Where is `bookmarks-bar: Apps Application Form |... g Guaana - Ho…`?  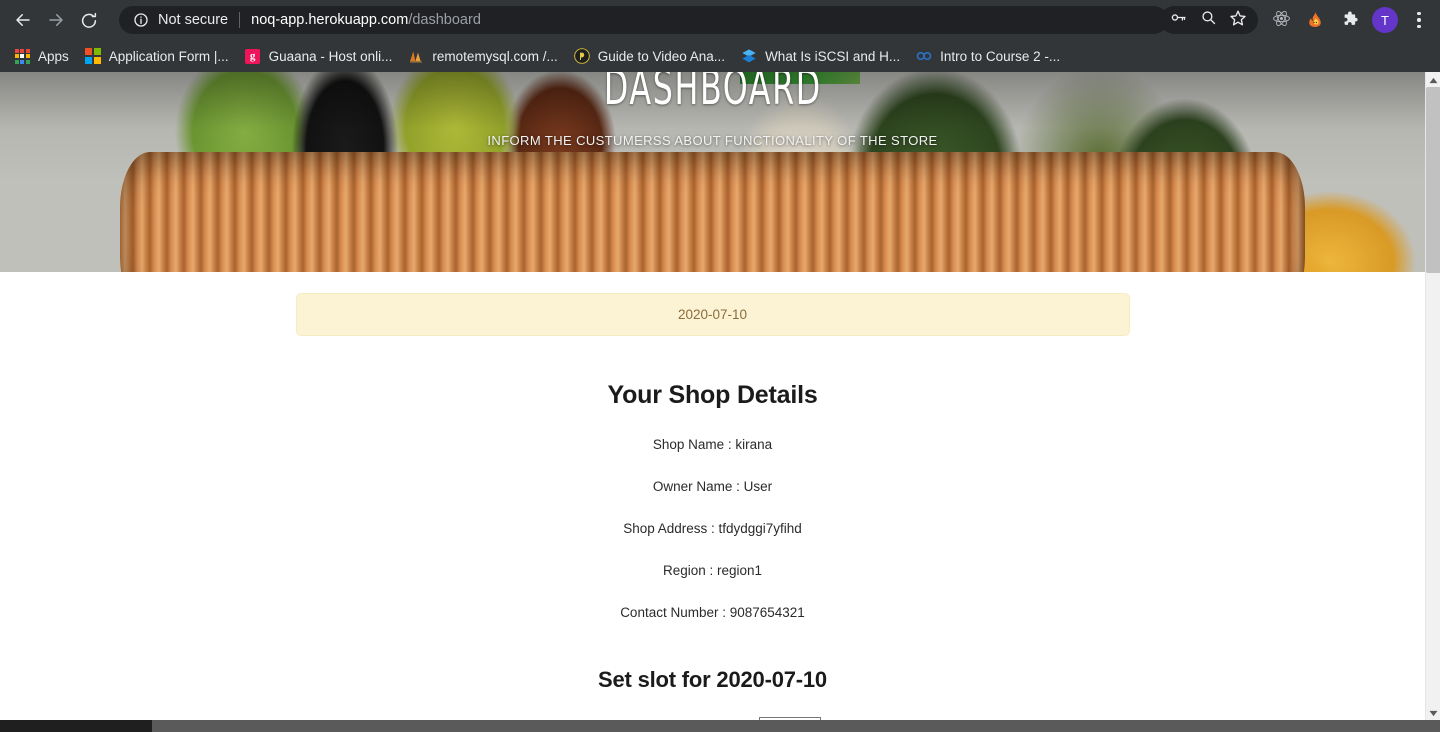
bookmarks-bar: Apps Application Form |... g Guaana - Ho… is located at coordinates (720, 56).